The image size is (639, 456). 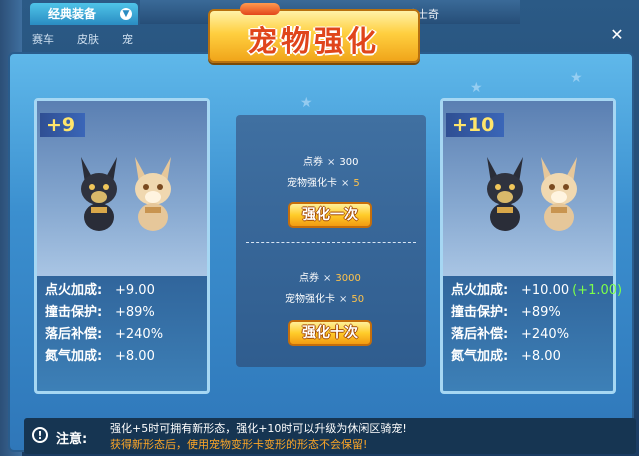 I want to click on cost-value: 300, so click(x=349, y=162).